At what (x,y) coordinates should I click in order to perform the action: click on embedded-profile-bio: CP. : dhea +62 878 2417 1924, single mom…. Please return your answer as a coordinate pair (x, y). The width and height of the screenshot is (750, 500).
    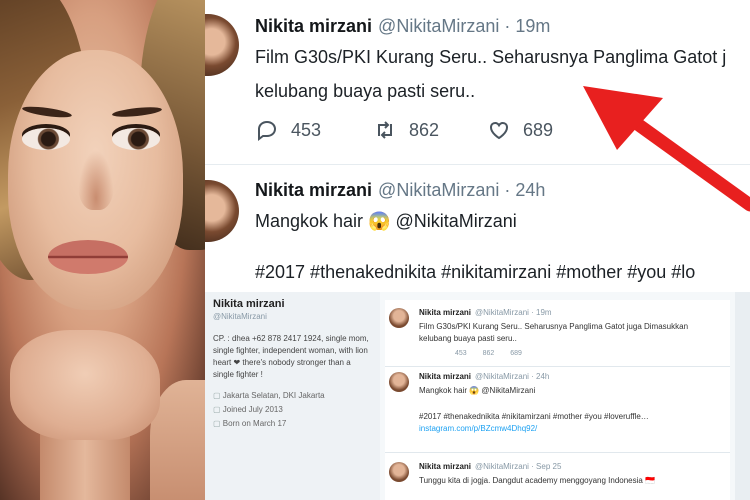
    Looking at the image, I should click on (291, 356).